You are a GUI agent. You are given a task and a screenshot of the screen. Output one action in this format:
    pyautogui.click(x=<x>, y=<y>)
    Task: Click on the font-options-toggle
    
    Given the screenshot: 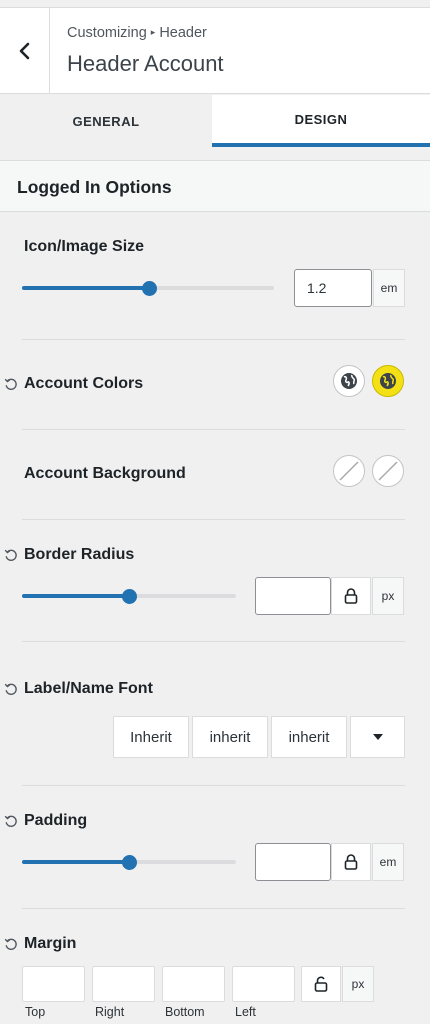 What is the action you would take?
    pyautogui.click(x=377, y=737)
    